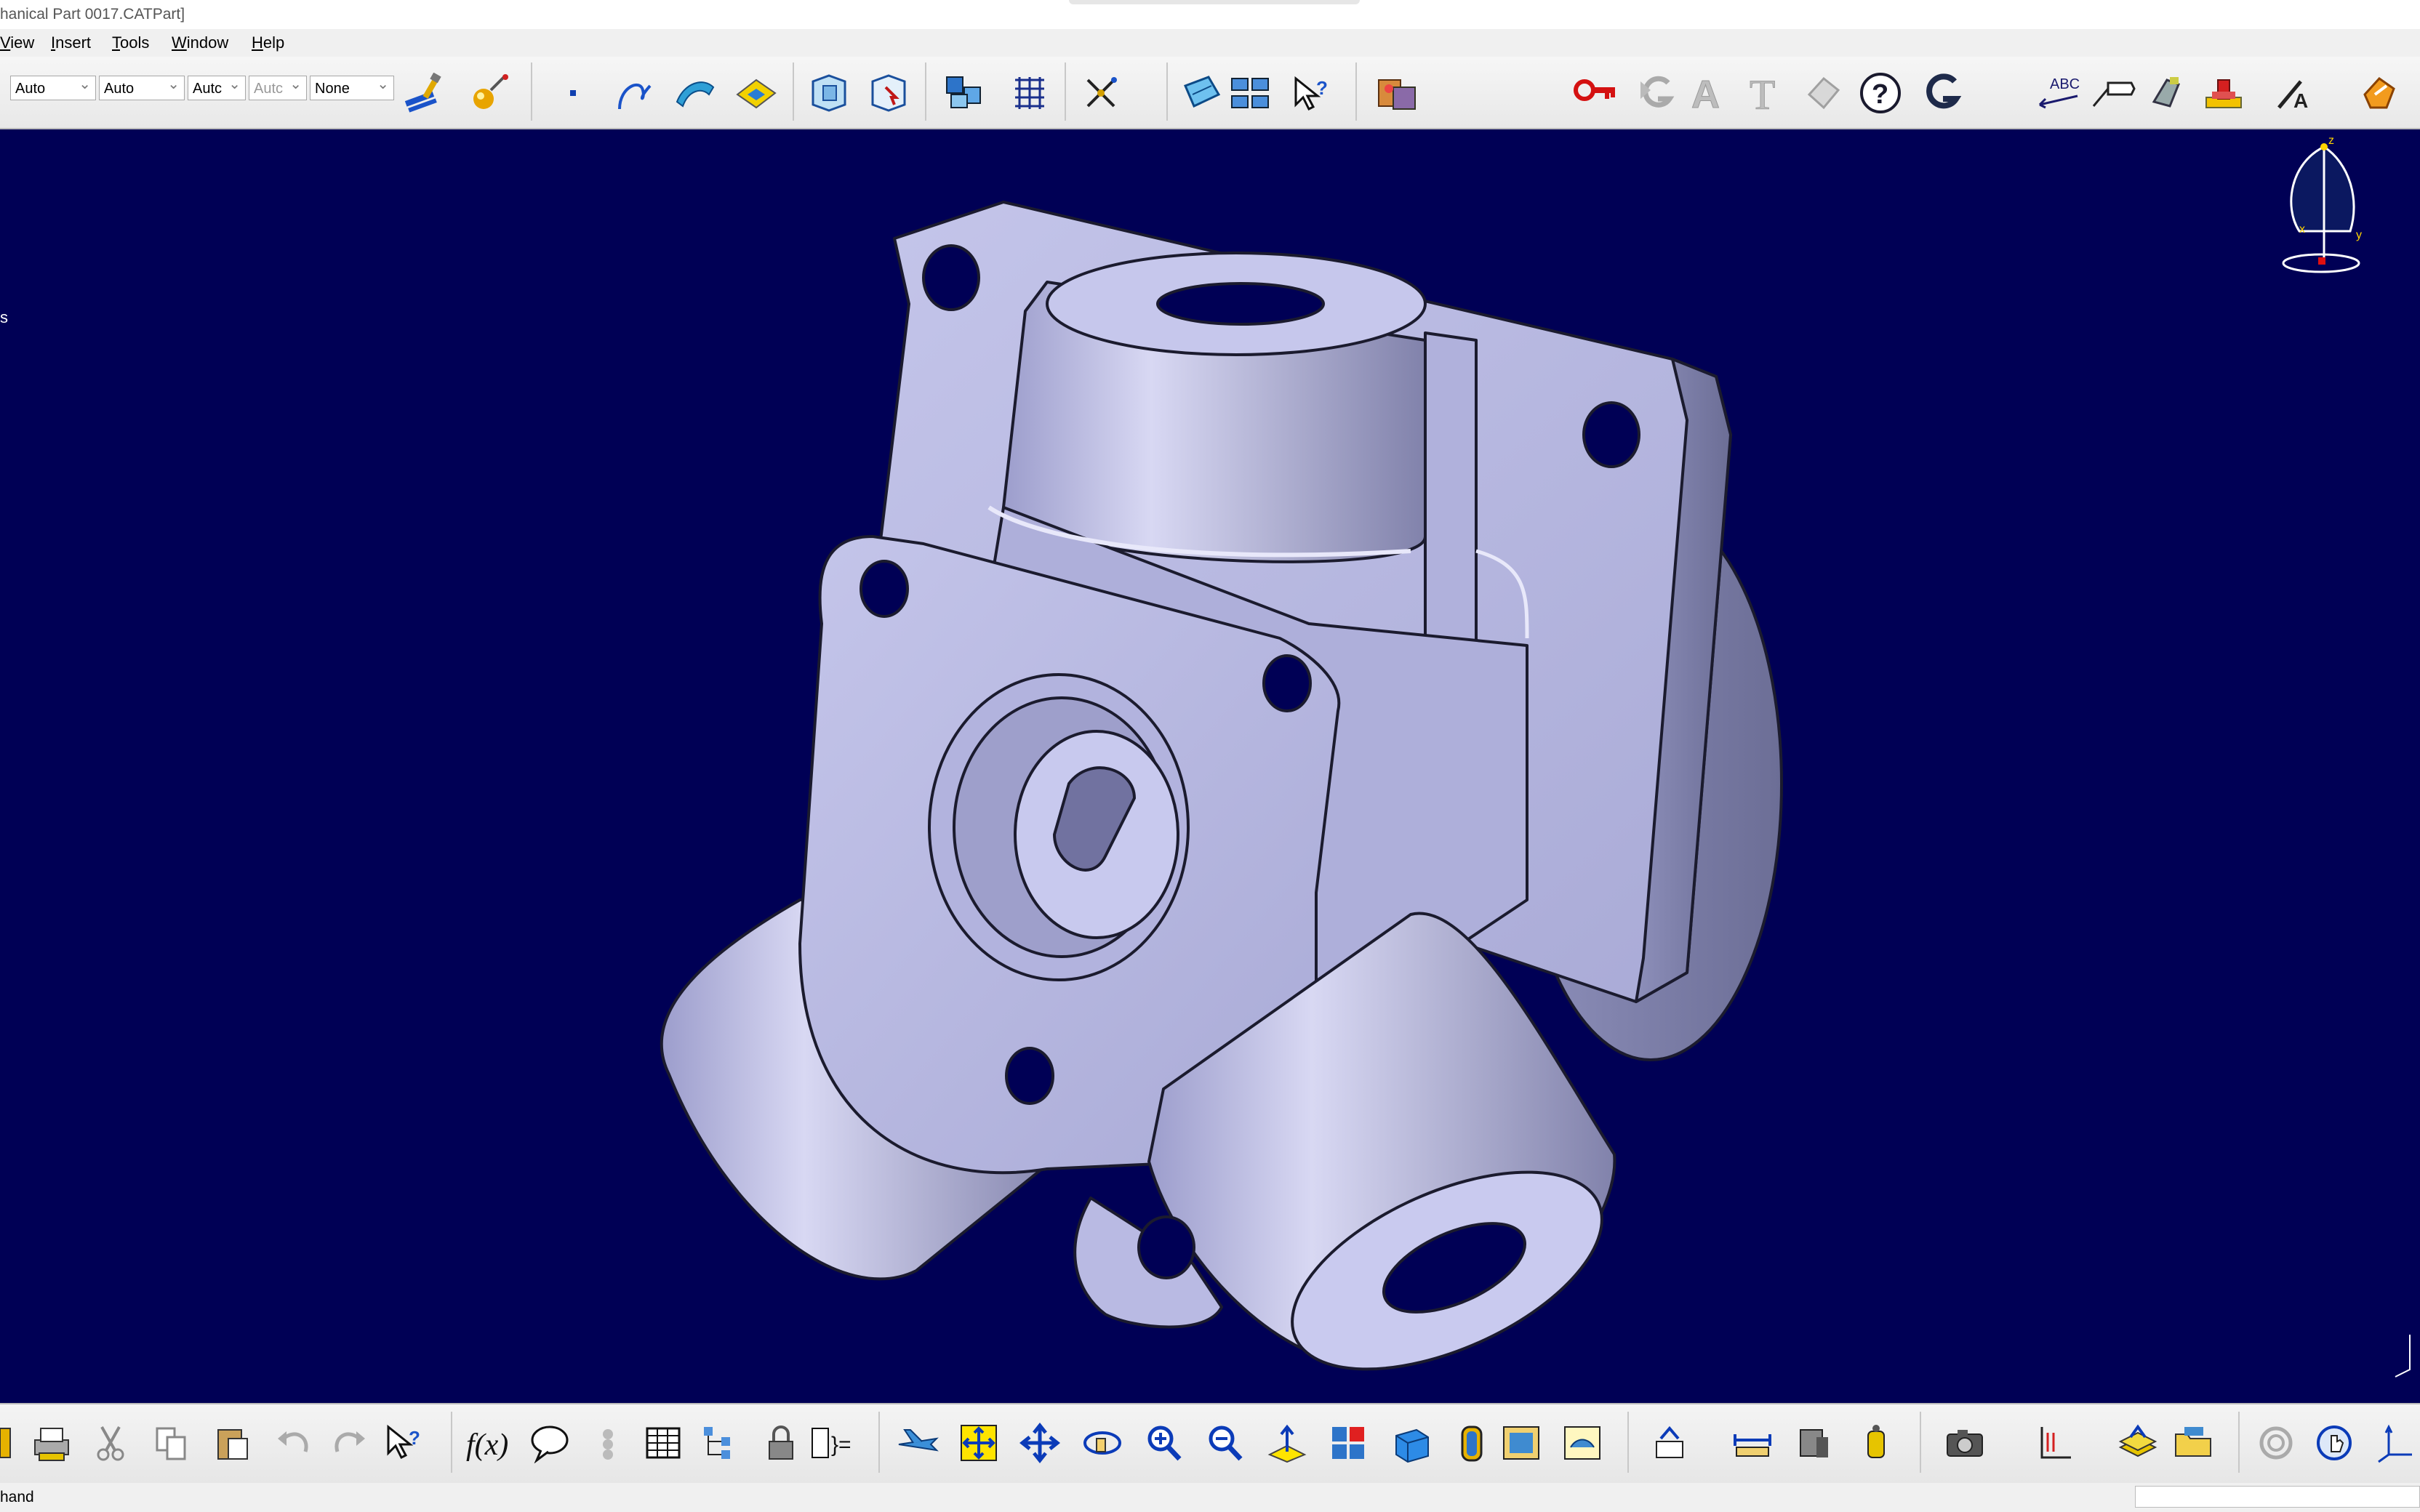 The height and width of the screenshot is (1512, 2420). Describe the element at coordinates (2193, 1442) in the screenshot. I see `folder-icon` at that location.